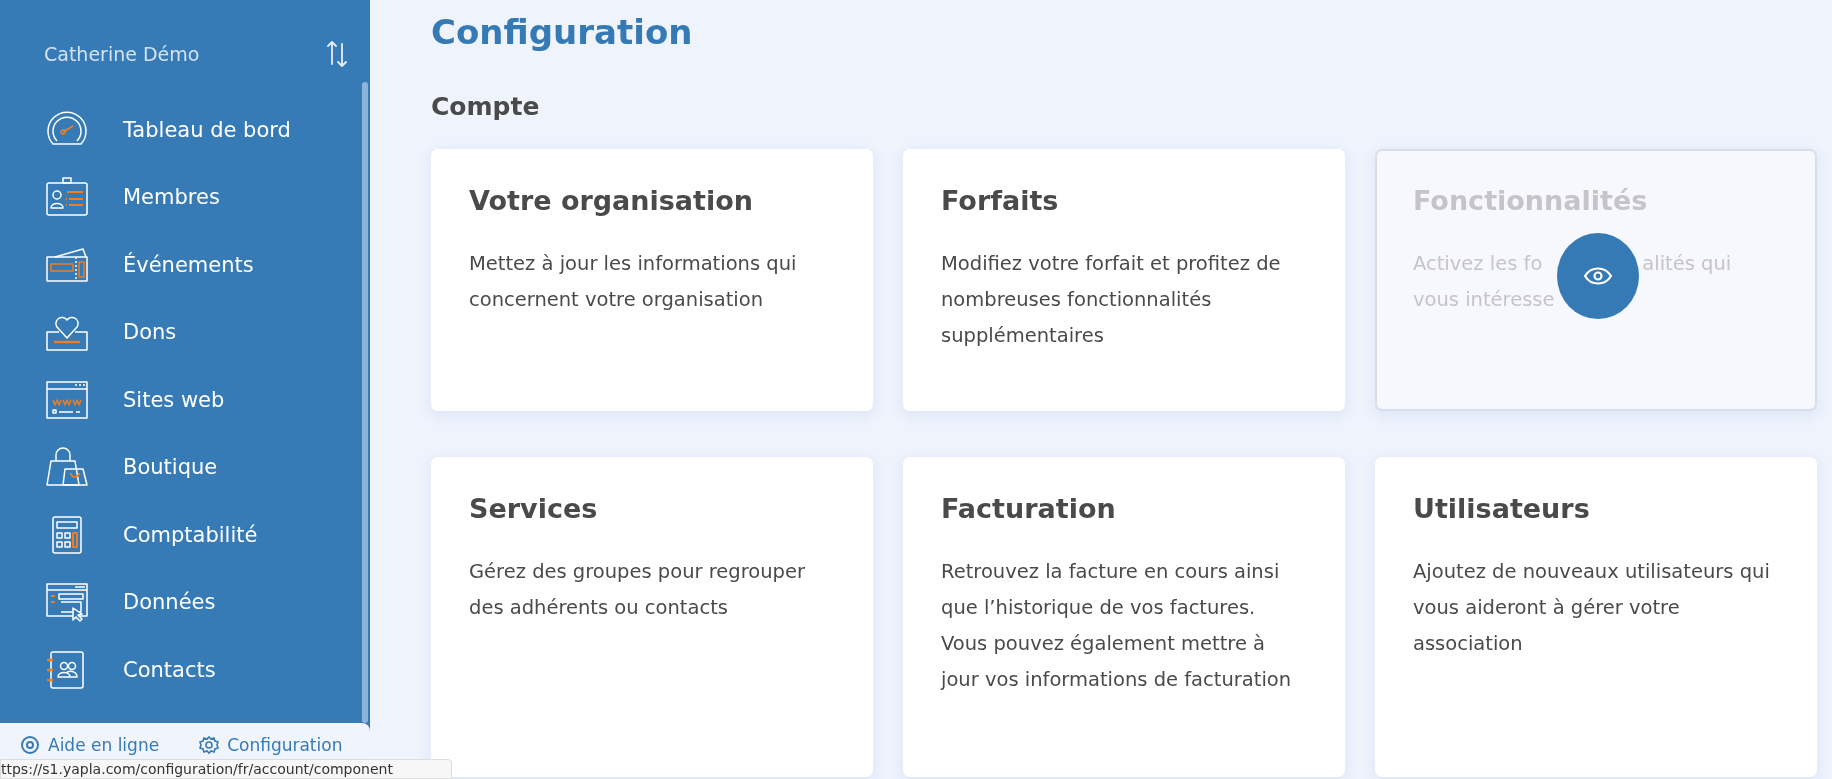  I want to click on card-description: Retrouvez la facture en cours ainsi que l’historique de vos factures. Vous pouvez également mettre à jour vos informations de facturation, so click(1117, 626).